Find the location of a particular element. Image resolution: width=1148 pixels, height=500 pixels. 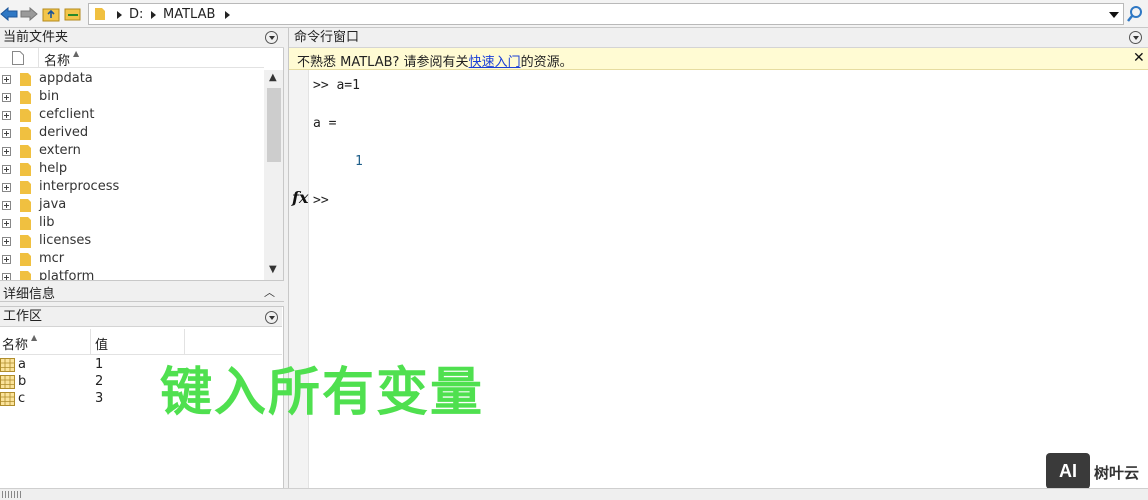

resize-grip-icon is located at coordinates (12, 494).